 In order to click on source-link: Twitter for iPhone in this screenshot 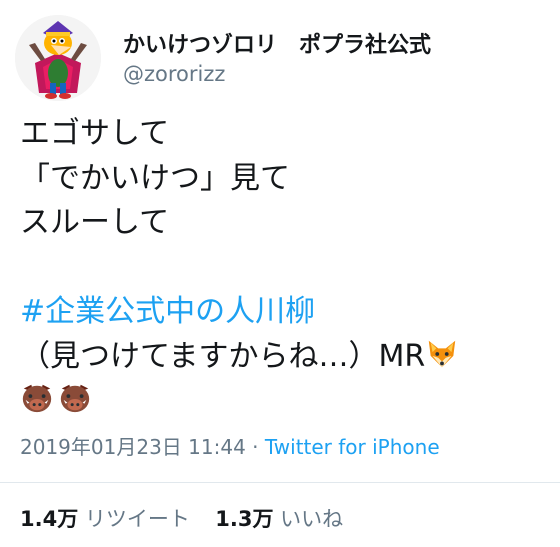, I will do `click(352, 447)`.